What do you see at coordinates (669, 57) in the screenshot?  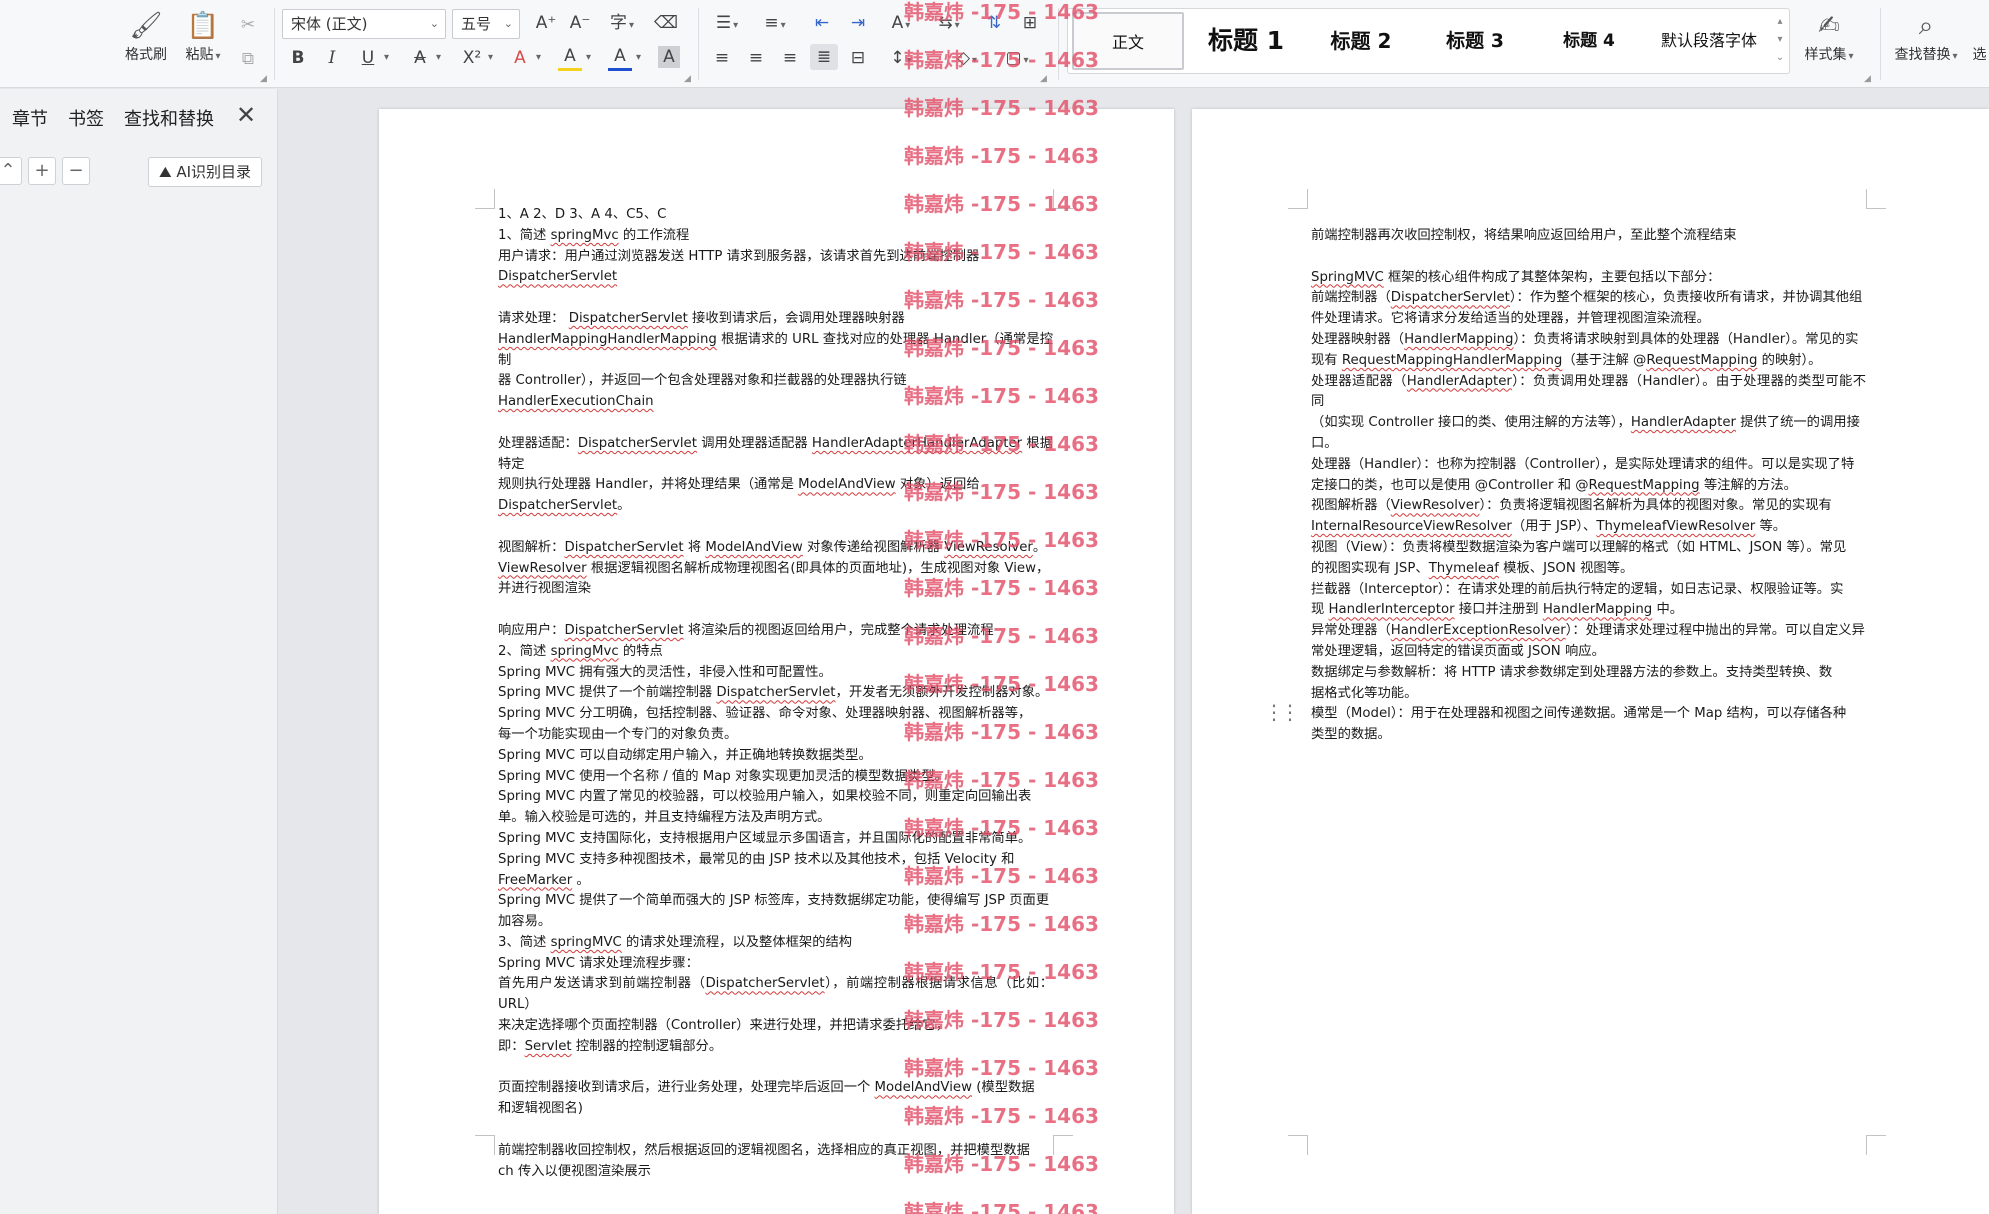 I see `char-shading-button: A` at bounding box center [669, 57].